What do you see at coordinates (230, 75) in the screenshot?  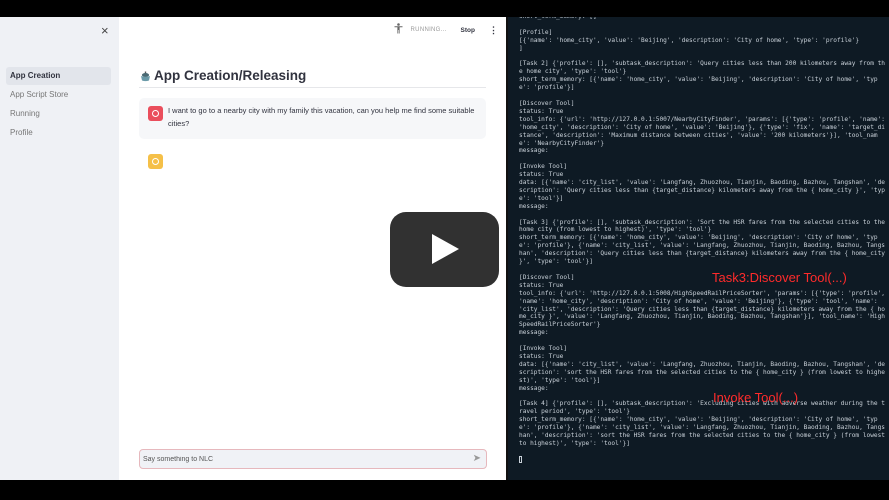 I see `page-title-text: App Creation/Releasing` at bounding box center [230, 75].